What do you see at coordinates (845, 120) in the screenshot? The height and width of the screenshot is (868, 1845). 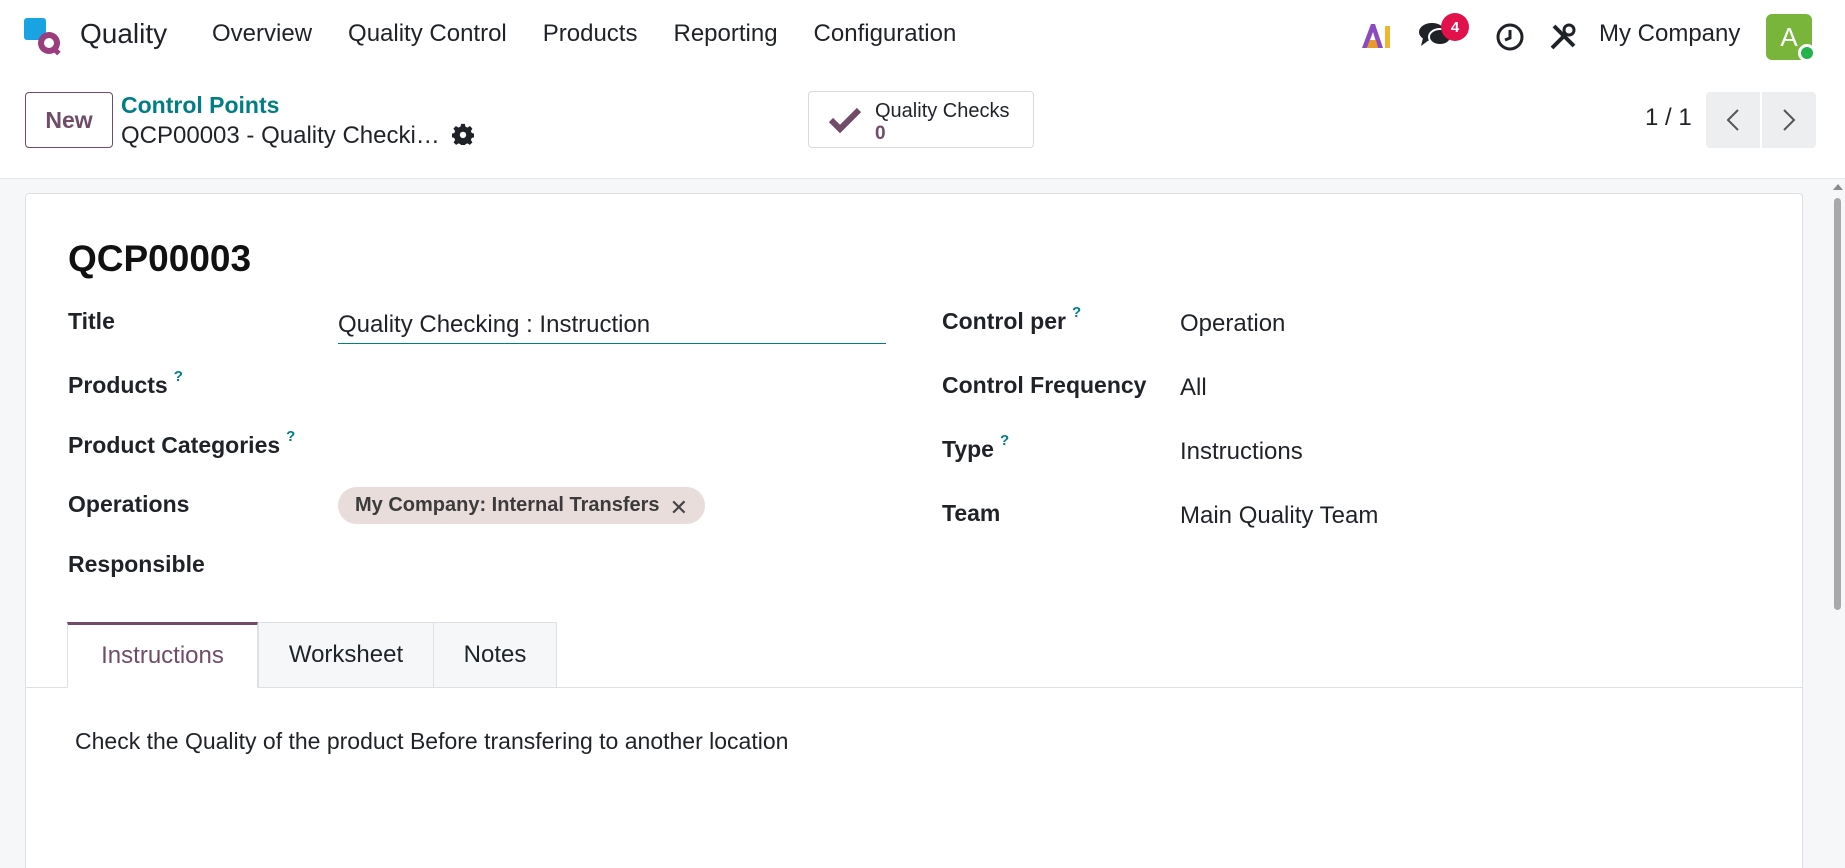 I see `checkmark-icon` at bounding box center [845, 120].